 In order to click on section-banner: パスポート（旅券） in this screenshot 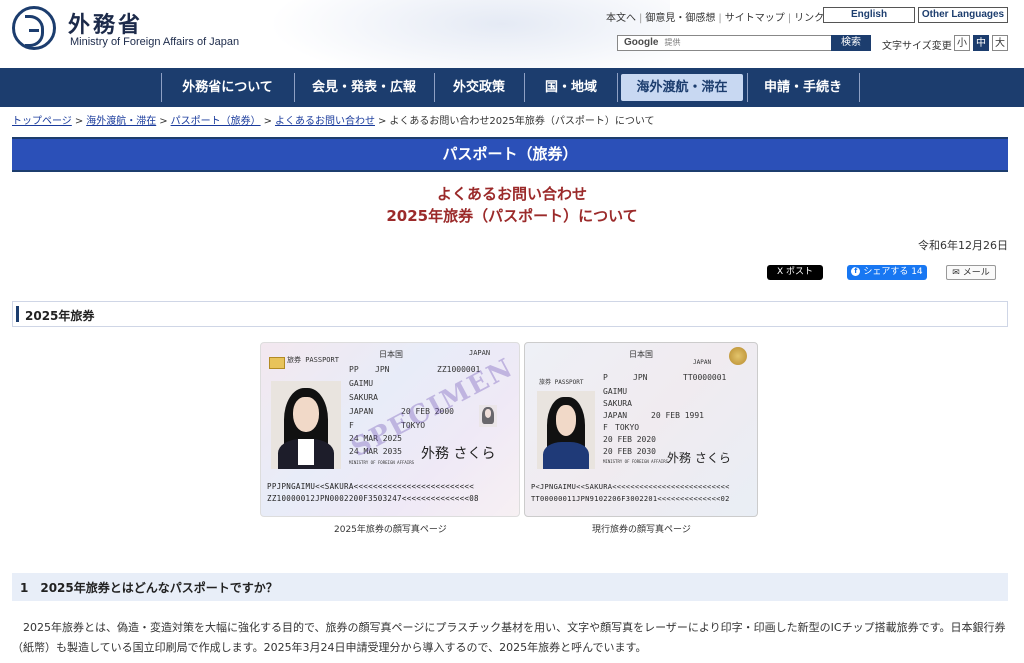, I will do `click(510, 154)`.